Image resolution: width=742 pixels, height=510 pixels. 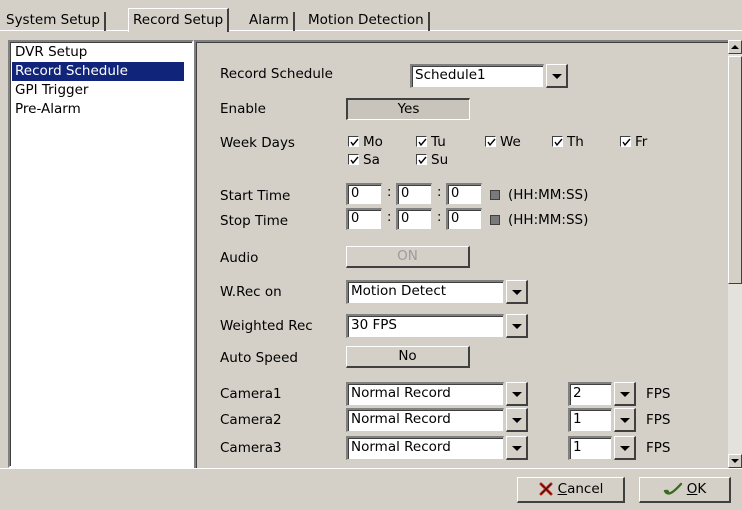 What do you see at coordinates (510, 142) in the screenshot?
I see `weekday-we-label: We` at bounding box center [510, 142].